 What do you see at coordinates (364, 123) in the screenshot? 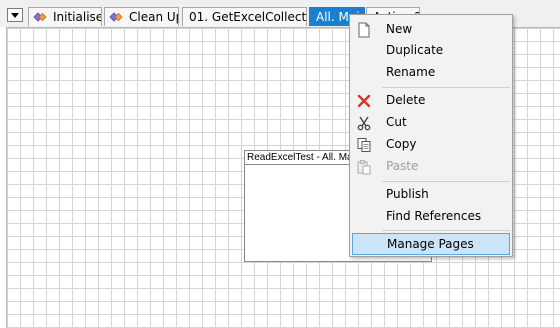
I see `scissors-icon` at bounding box center [364, 123].